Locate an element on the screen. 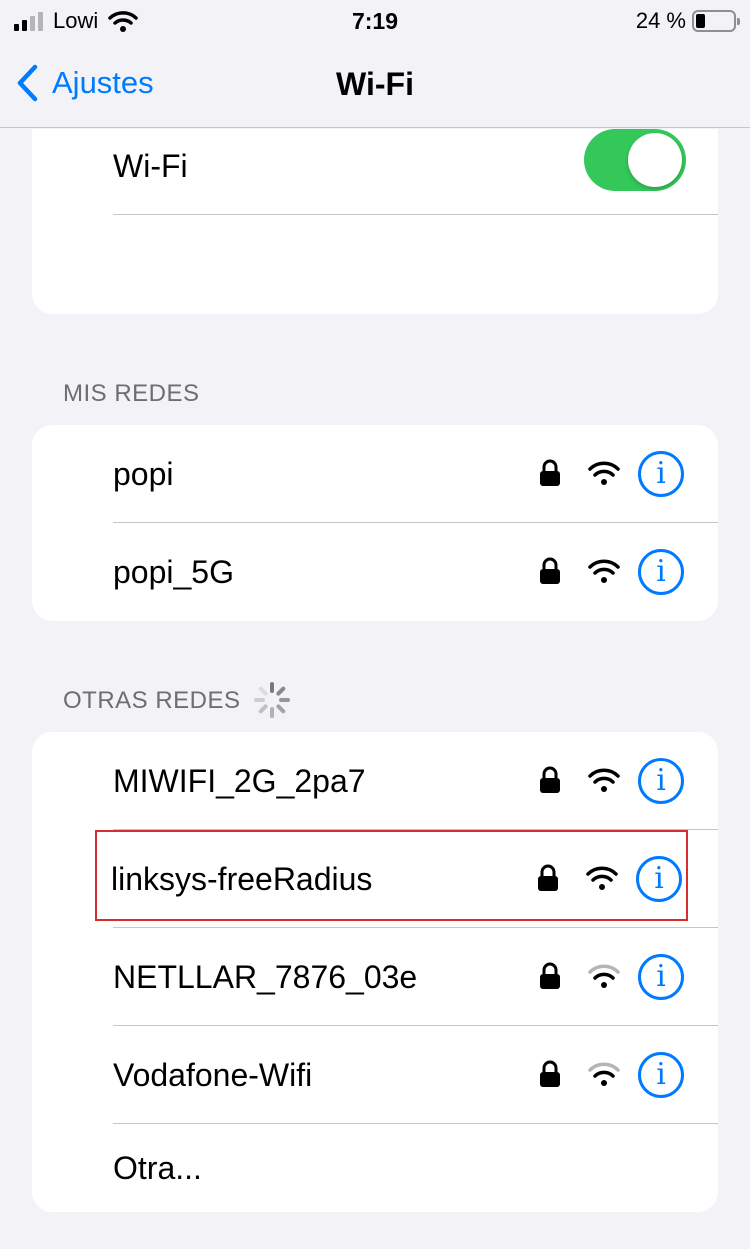 This screenshot has width=750, height=1249. status-bar: Lowi 7:19 24 % is located at coordinates (375, 22).